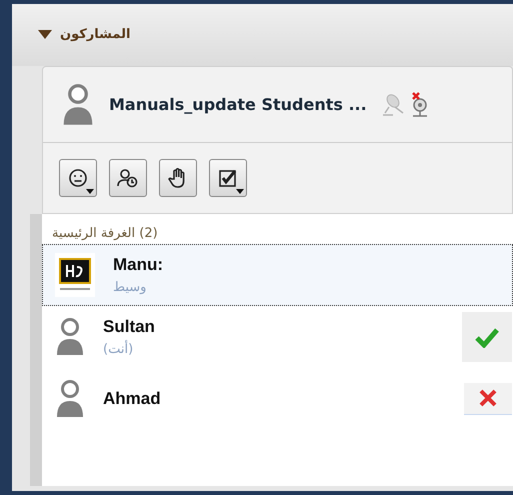 The image size is (513, 495). I want to click on logo-icon, so click(75, 274).